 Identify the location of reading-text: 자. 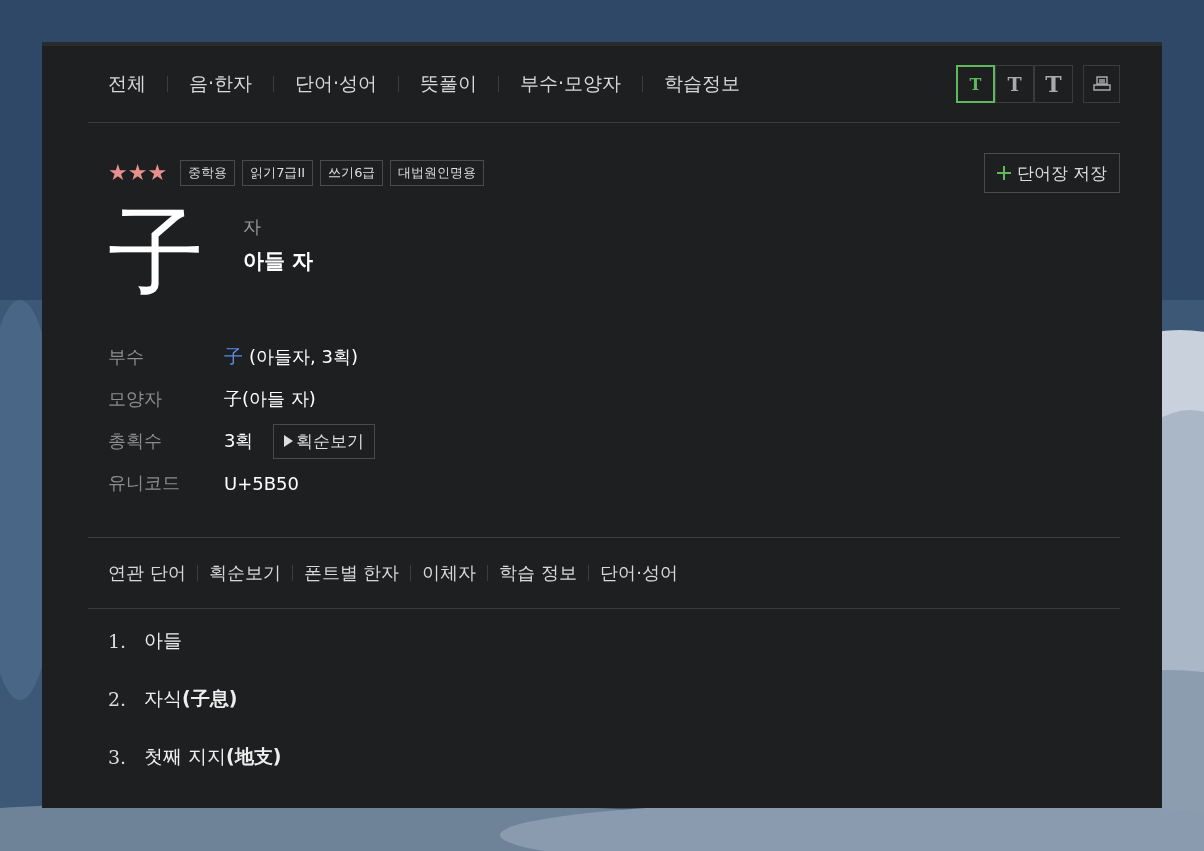
(252, 227).